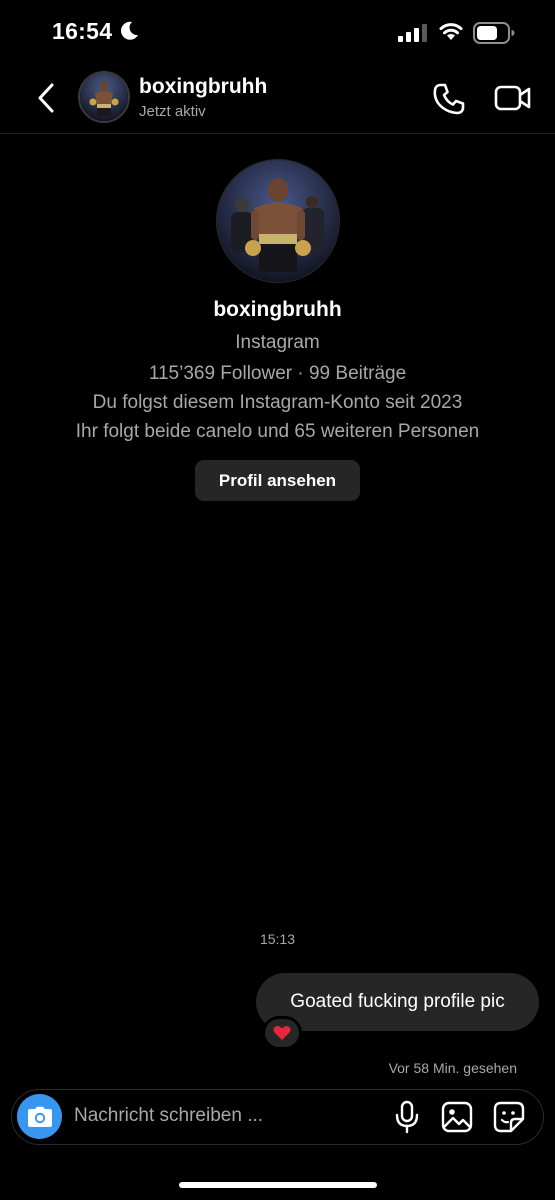 The image size is (555, 1200). I want to click on back-chevron-icon, so click(47, 98).